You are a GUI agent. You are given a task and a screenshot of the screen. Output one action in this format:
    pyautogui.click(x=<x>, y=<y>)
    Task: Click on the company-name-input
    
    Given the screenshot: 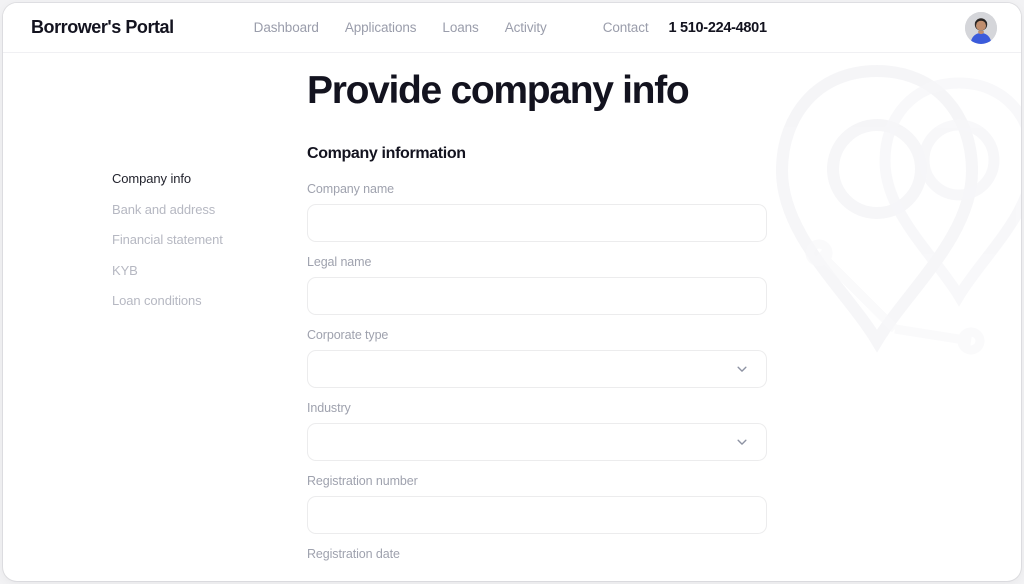 What is the action you would take?
    pyautogui.click(x=537, y=223)
    